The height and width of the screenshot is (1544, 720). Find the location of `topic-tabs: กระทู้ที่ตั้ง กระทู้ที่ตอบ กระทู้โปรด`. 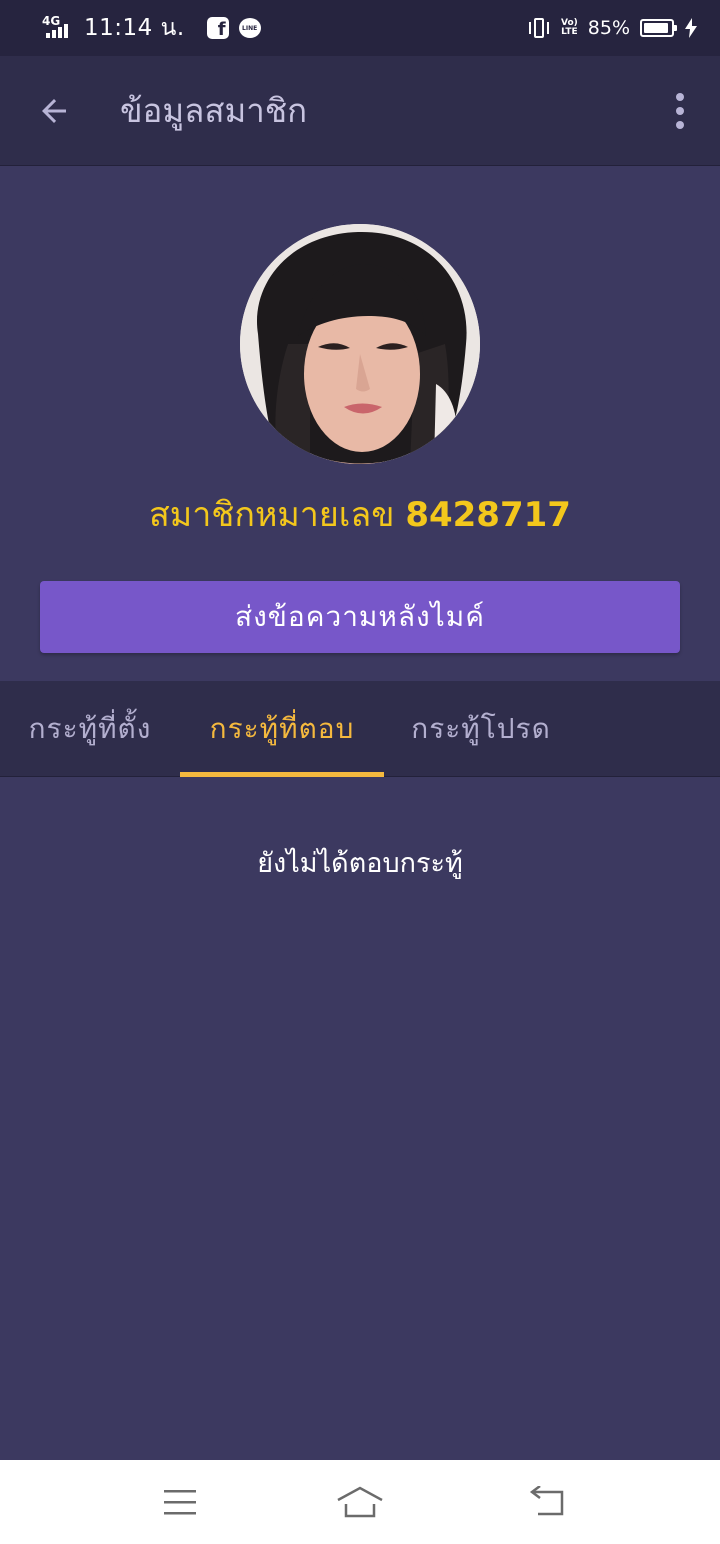

topic-tabs: กระทู้ที่ตั้ง กระทู้ที่ตอบ กระทู้โปรด is located at coordinates (360, 729).